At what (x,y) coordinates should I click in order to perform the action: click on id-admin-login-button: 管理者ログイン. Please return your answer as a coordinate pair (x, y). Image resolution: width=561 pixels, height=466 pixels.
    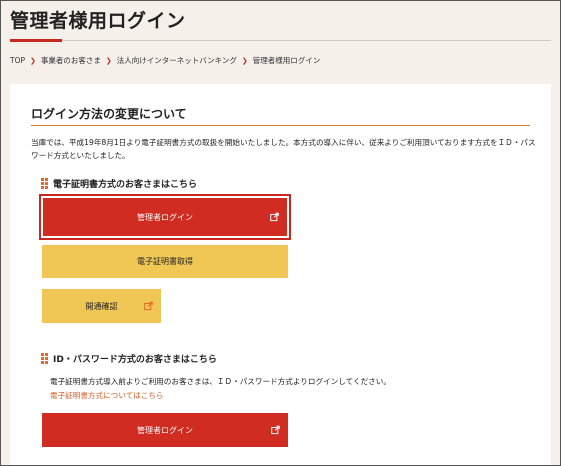
    Looking at the image, I should click on (165, 430).